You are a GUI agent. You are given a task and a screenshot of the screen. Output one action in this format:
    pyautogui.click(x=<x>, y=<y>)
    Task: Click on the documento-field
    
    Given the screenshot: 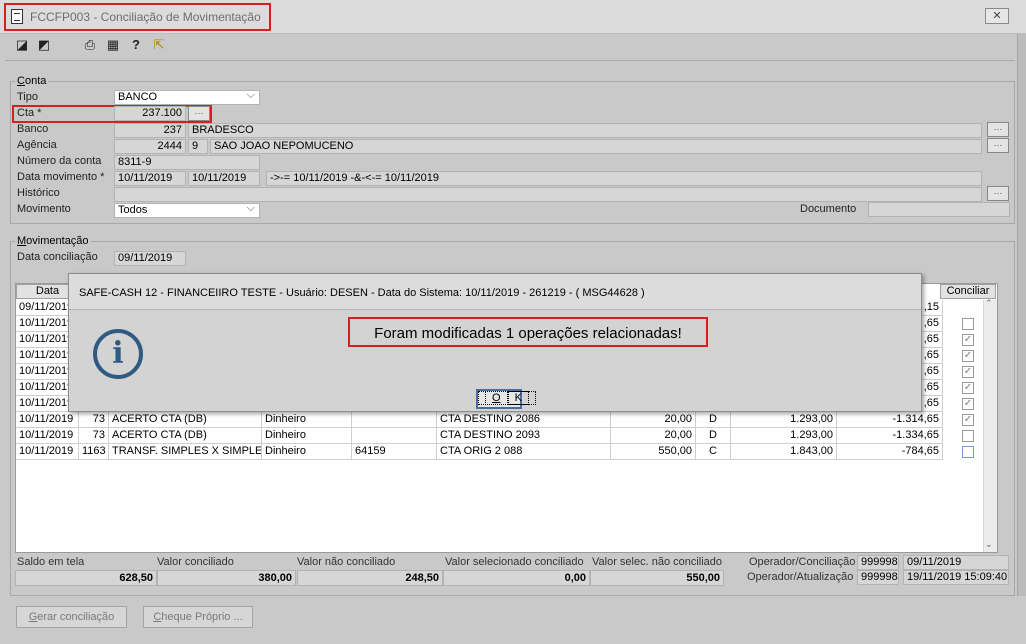 What is the action you would take?
    pyautogui.click(x=939, y=209)
    